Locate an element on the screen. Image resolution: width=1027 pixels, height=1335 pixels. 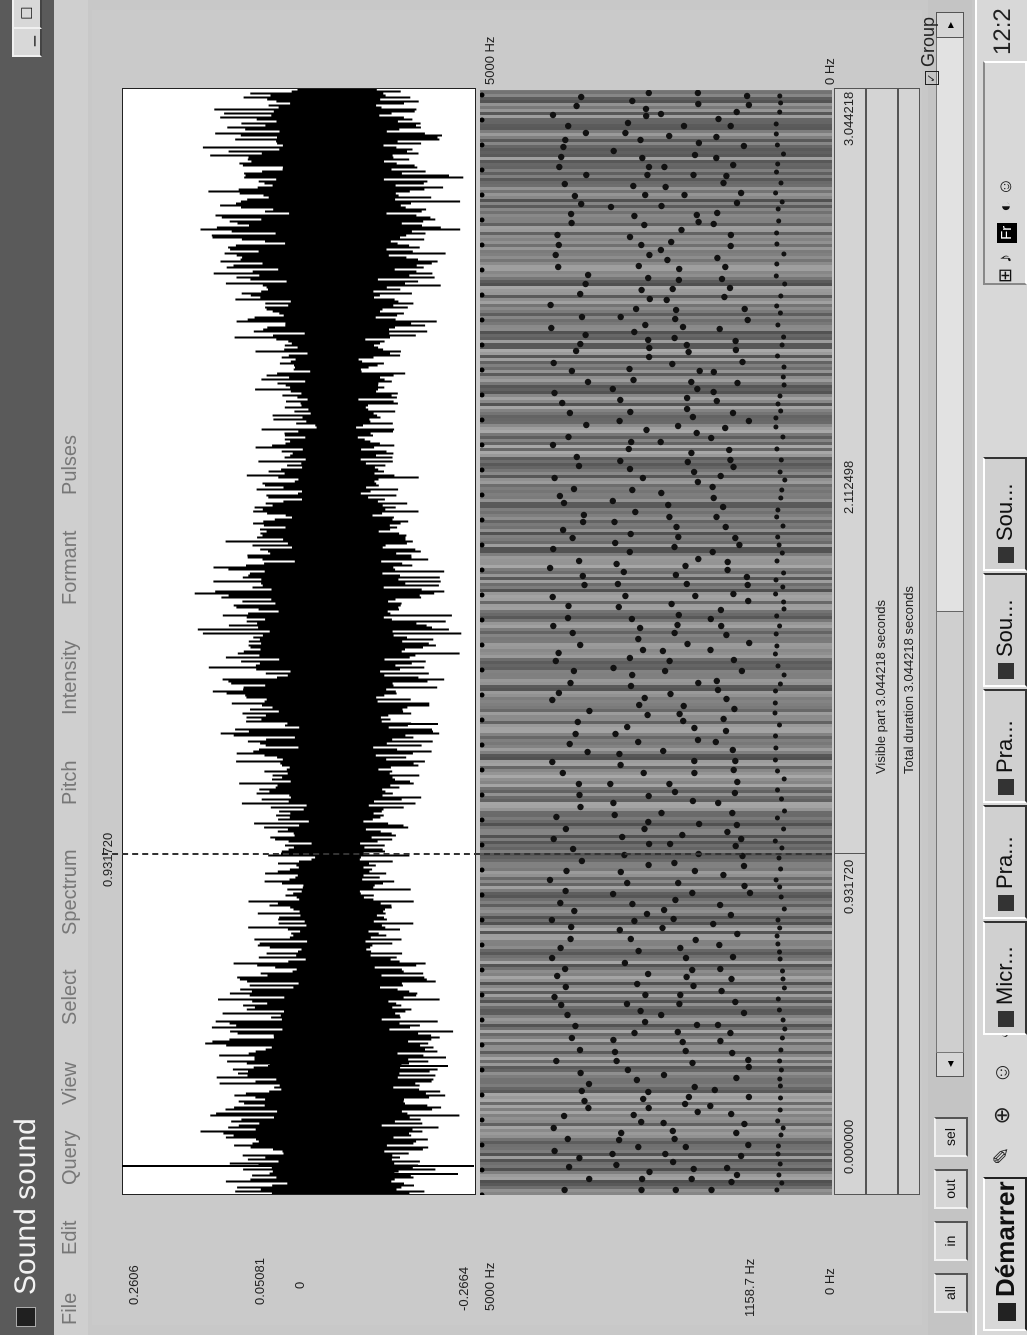
language-indicator: Fr is located at coordinates (1007, 232).